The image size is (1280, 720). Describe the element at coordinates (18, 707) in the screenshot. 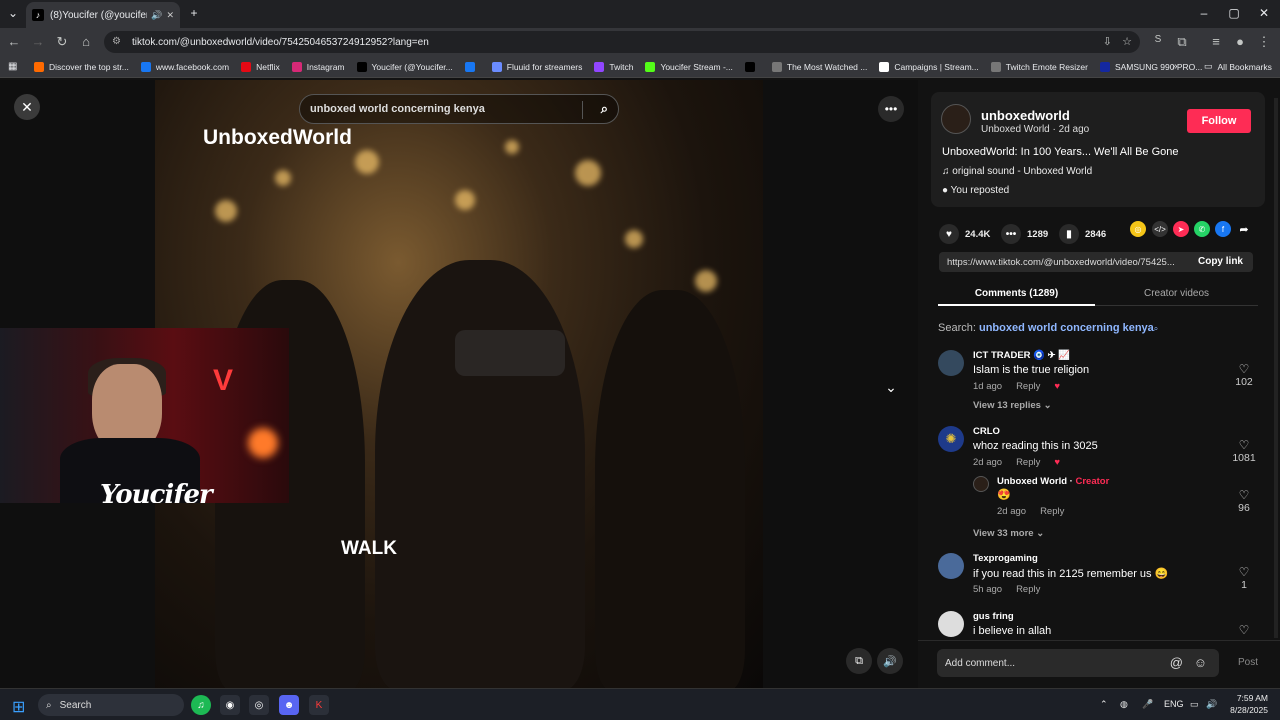

I see `windows-start-icon: ⊞` at that location.